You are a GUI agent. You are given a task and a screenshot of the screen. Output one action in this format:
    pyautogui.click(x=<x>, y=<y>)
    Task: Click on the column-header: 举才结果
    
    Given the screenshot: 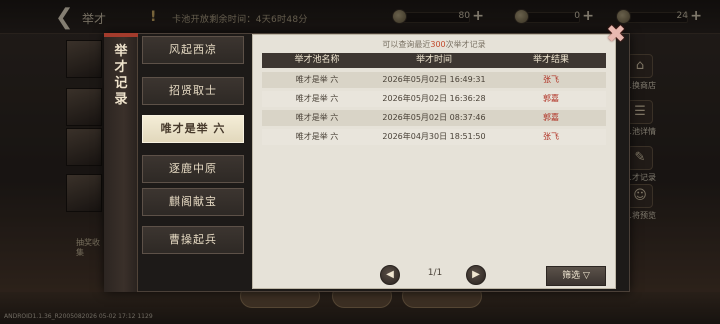 What is the action you would take?
    pyautogui.click(x=550, y=60)
    